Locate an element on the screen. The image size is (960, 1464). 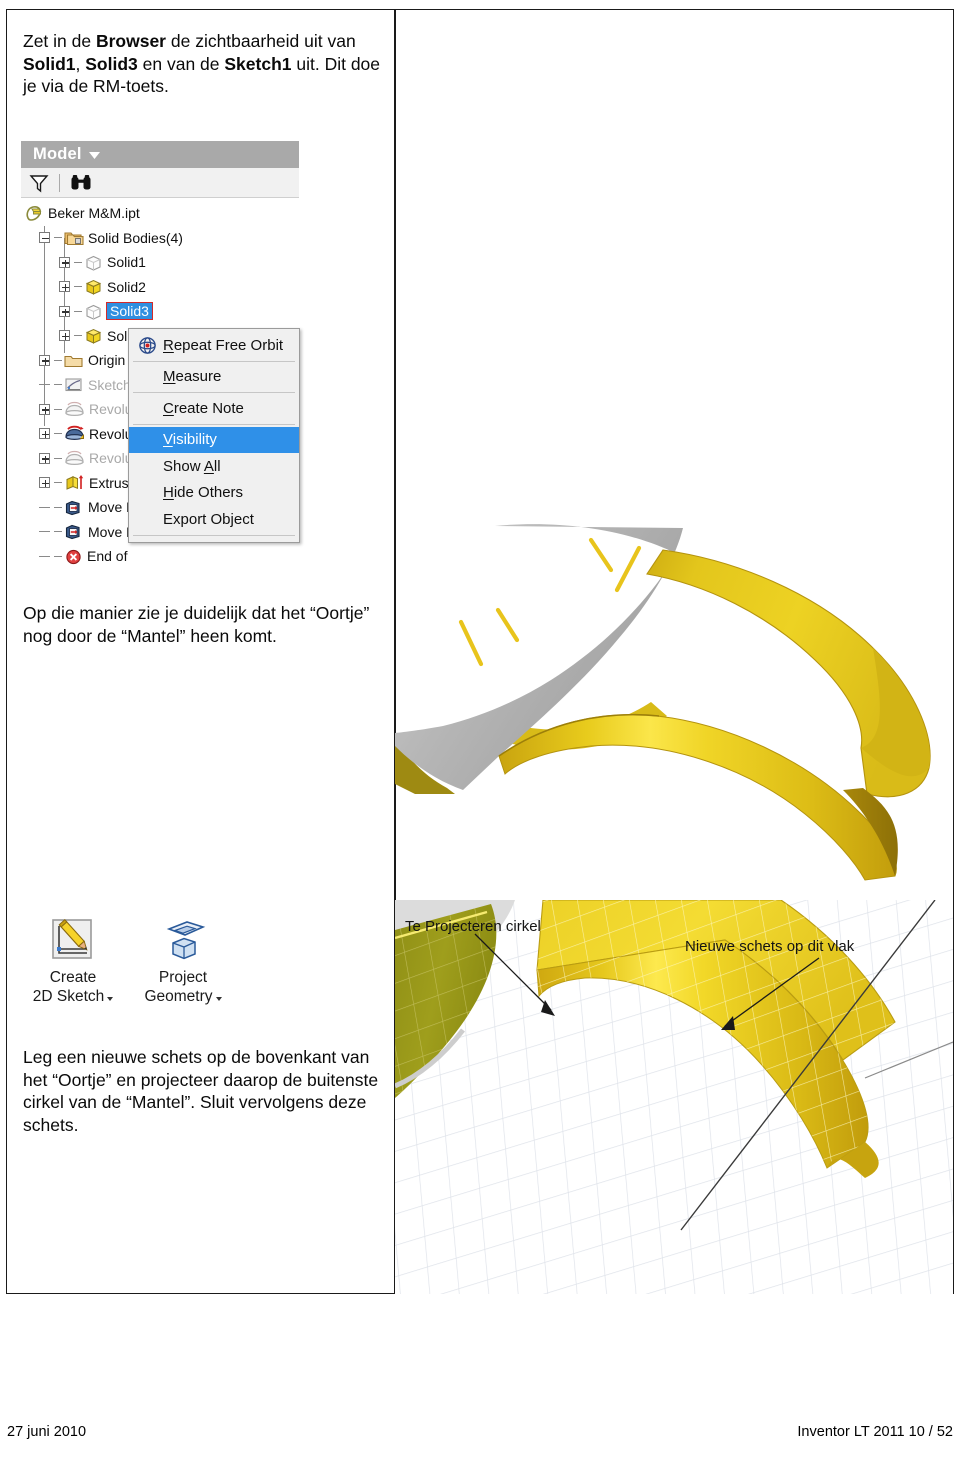
tree-item-solid-bodies: Solid Bodies(4) is located at coordinates (160, 238).